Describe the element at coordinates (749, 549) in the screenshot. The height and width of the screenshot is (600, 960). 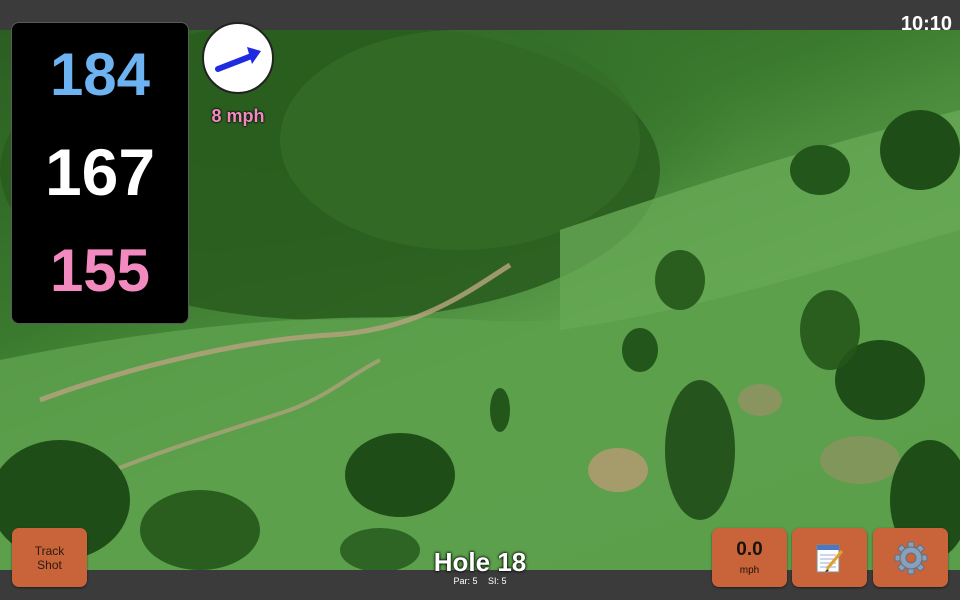
I see `speed-value: 0.0` at that location.